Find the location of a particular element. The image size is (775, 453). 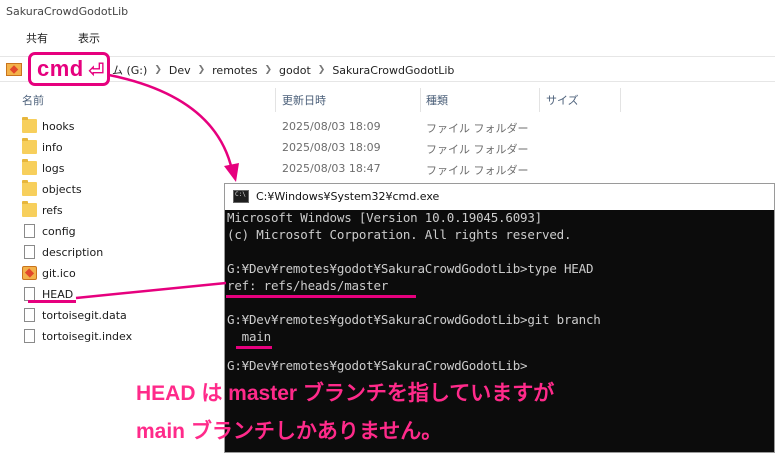

file-row-logs: logs 2025/08/03 18:47 ファイル フォルダー is located at coordinates (387, 168).